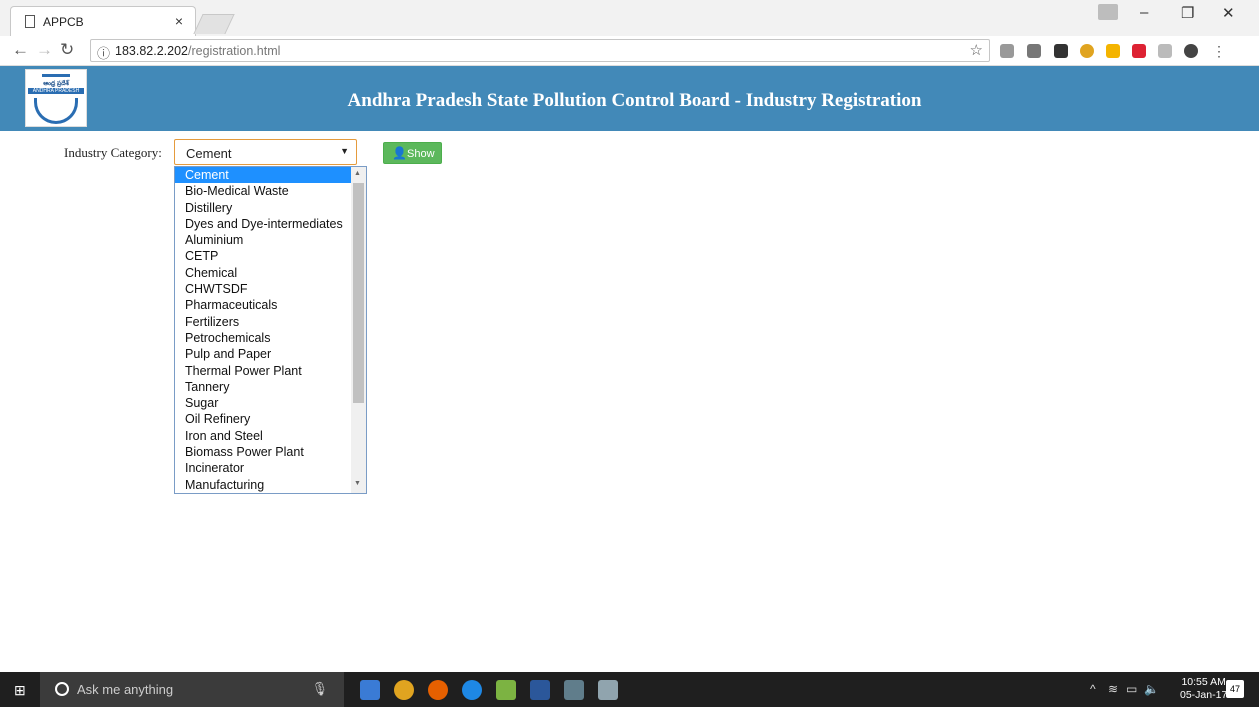 This screenshot has width=1259, height=707. I want to click on back-icon: ←, so click(20, 50).